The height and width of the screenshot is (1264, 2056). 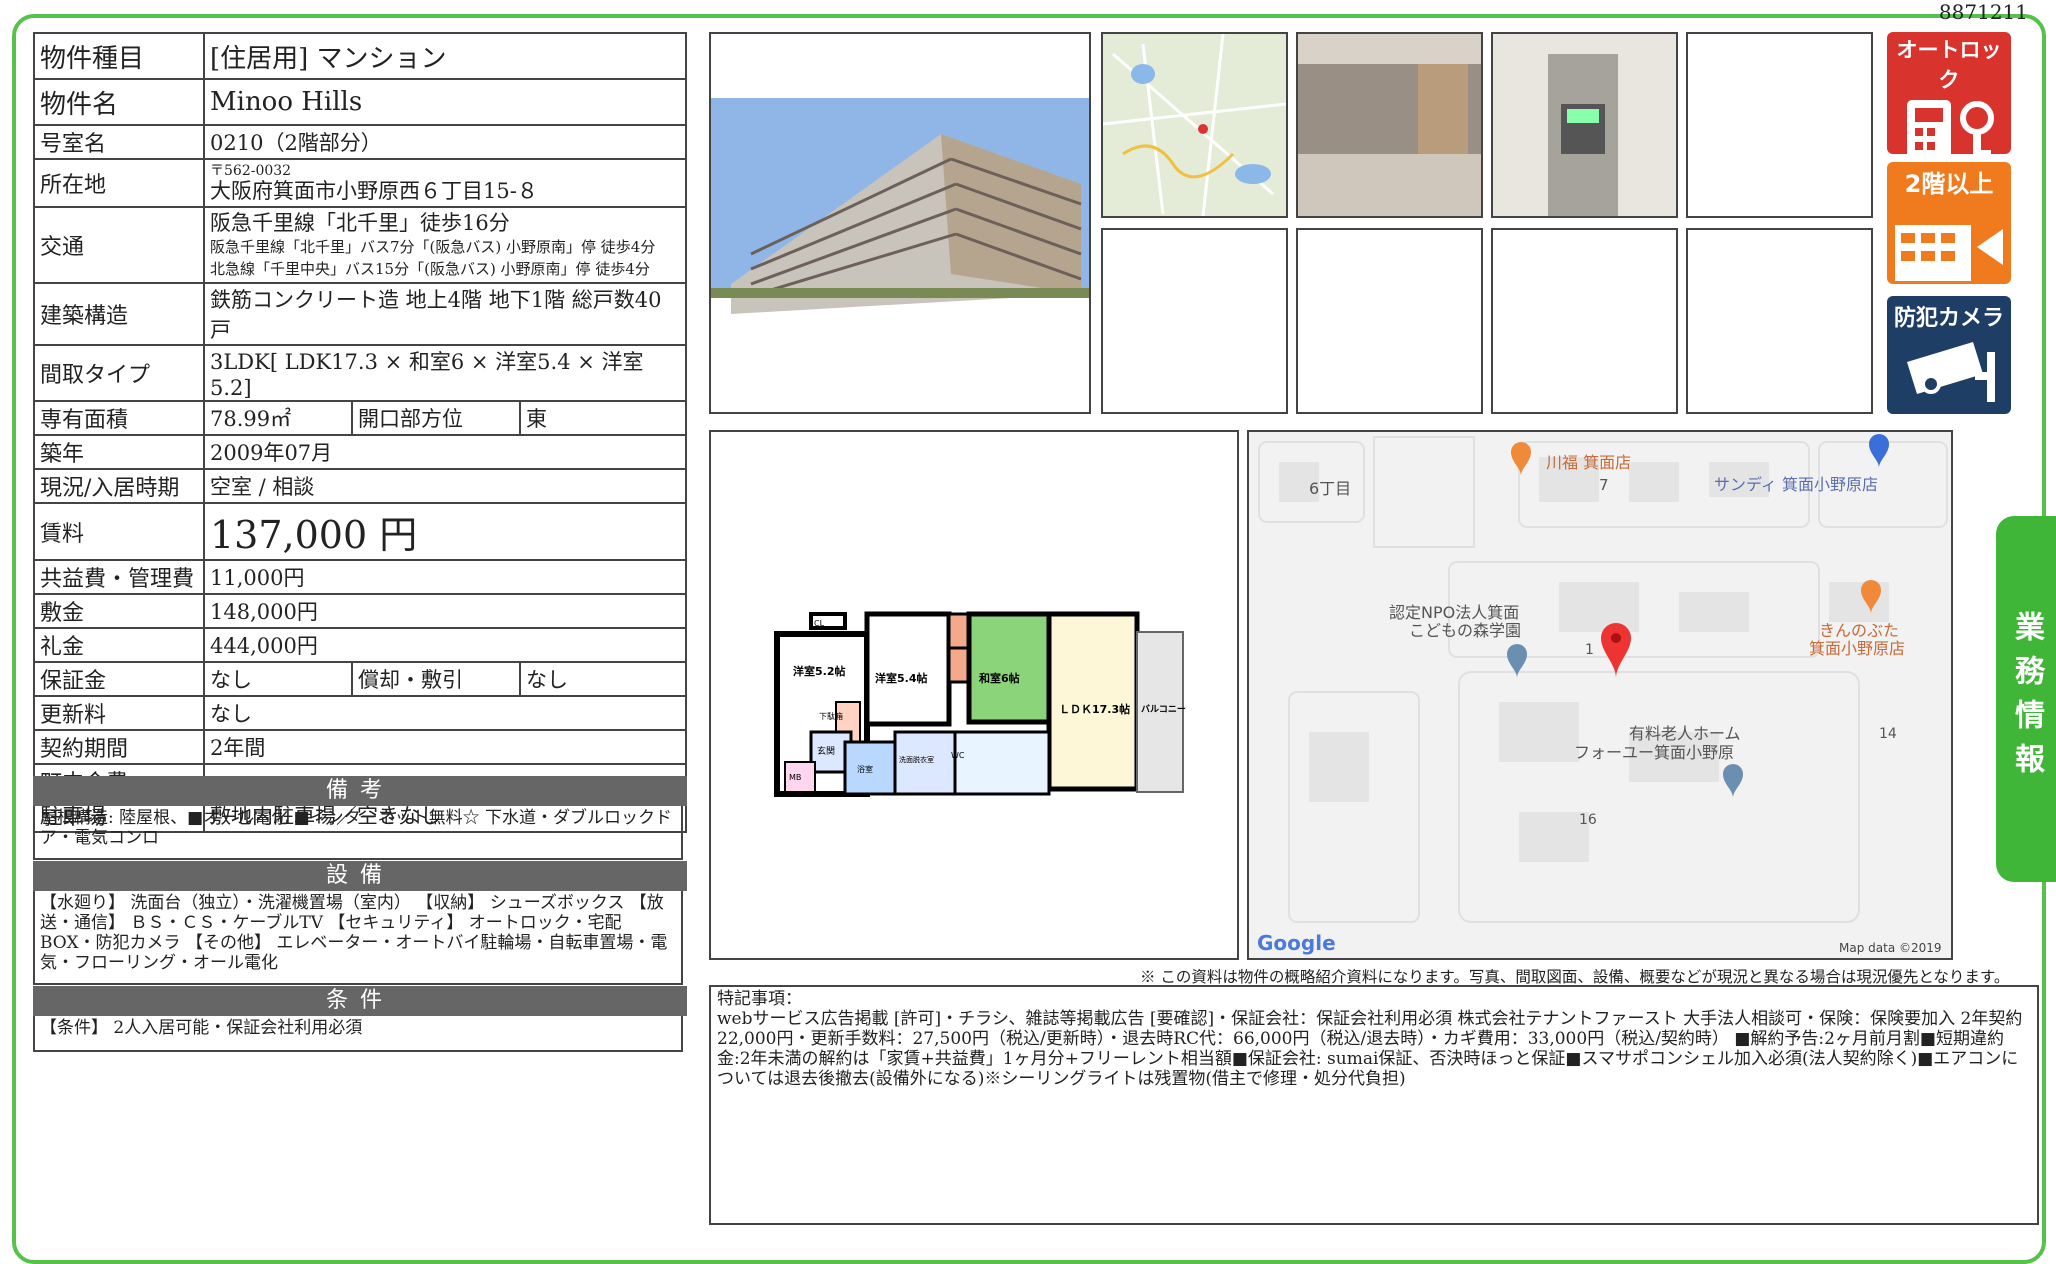 I want to click on map-block-1: 1, so click(x=1589, y=650).